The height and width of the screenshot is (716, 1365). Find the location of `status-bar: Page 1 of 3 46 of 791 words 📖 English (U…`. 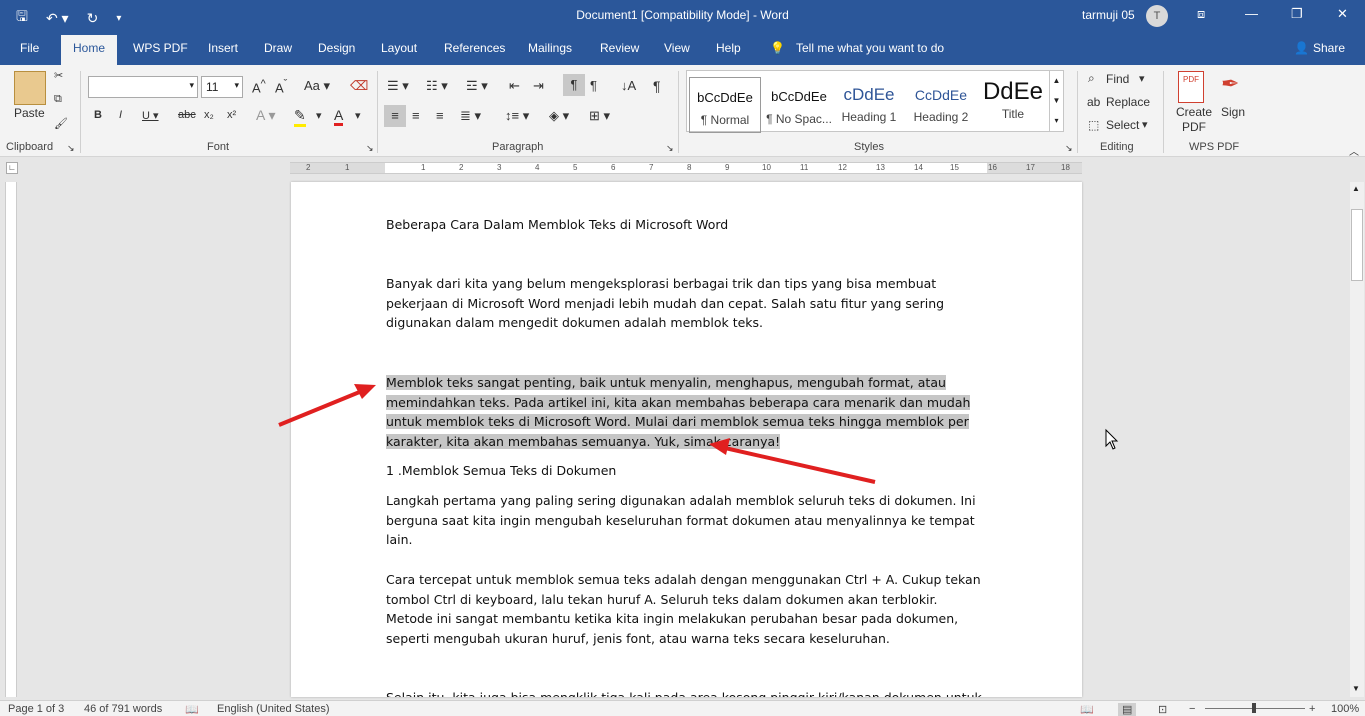

status-bar: Page 1 of 3 46 of 791 words 📖 English (U… is located at coordinates (682, 708).